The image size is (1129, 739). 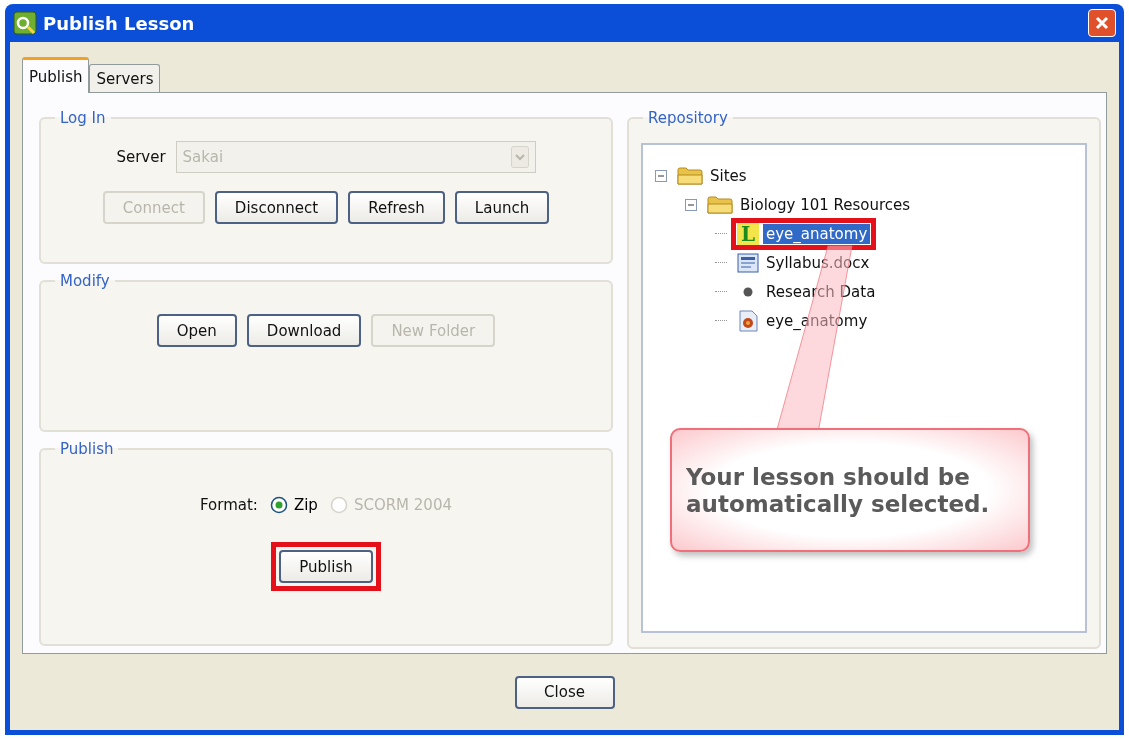 I want to click on close-button, so click(x=1102, y=23).